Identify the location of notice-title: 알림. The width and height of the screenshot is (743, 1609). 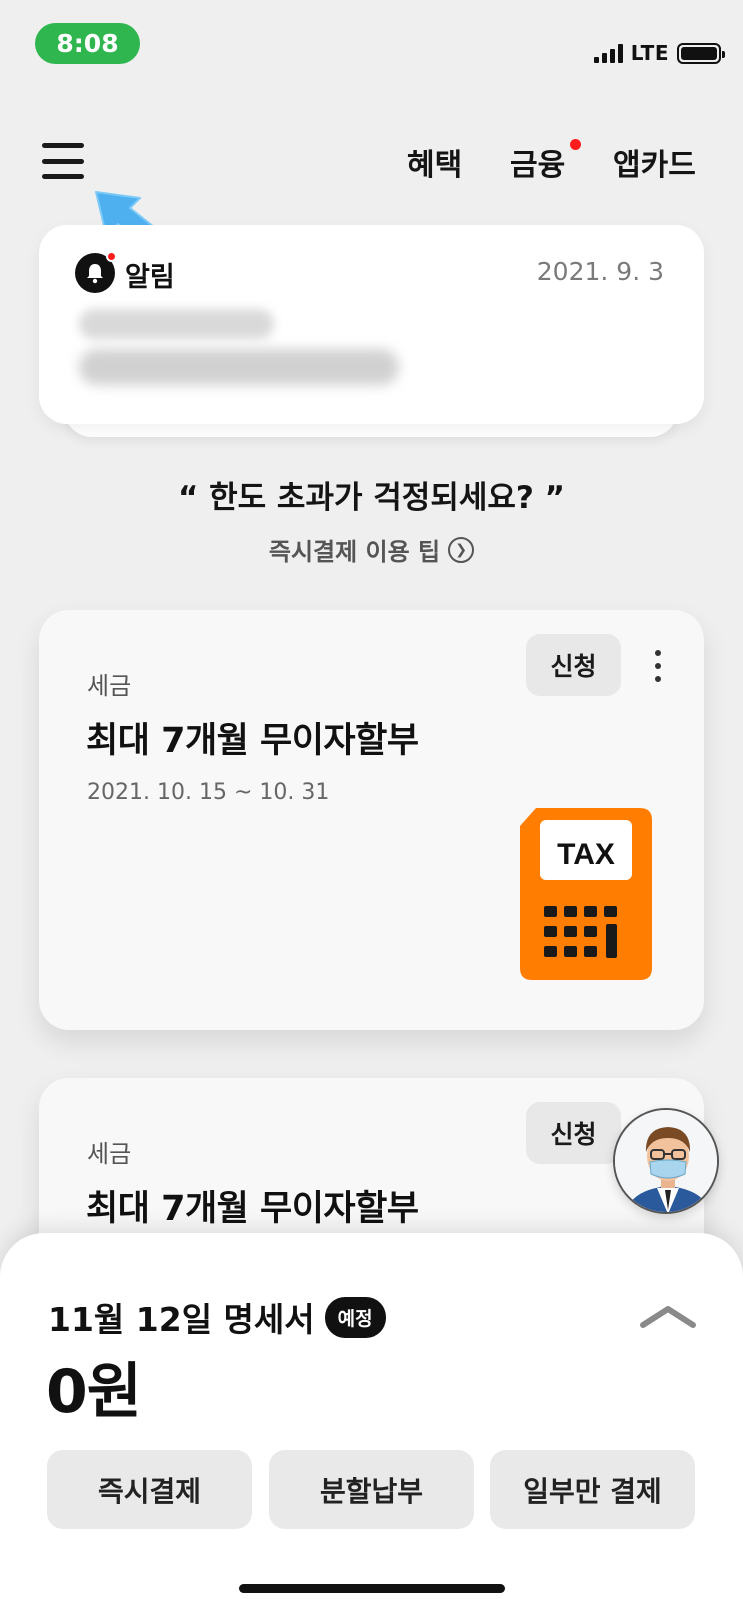
(150, 277).